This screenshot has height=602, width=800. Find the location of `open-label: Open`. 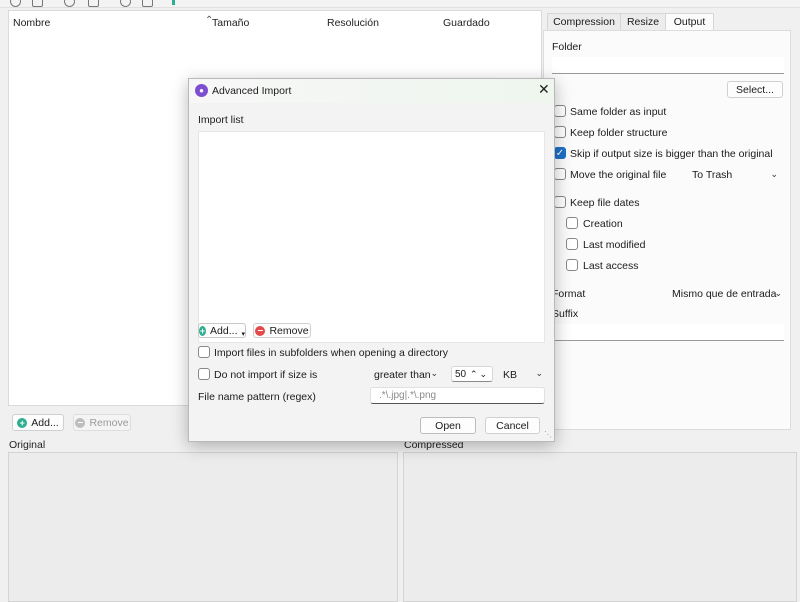

open-label: Open is located at coordinates (448, 425).